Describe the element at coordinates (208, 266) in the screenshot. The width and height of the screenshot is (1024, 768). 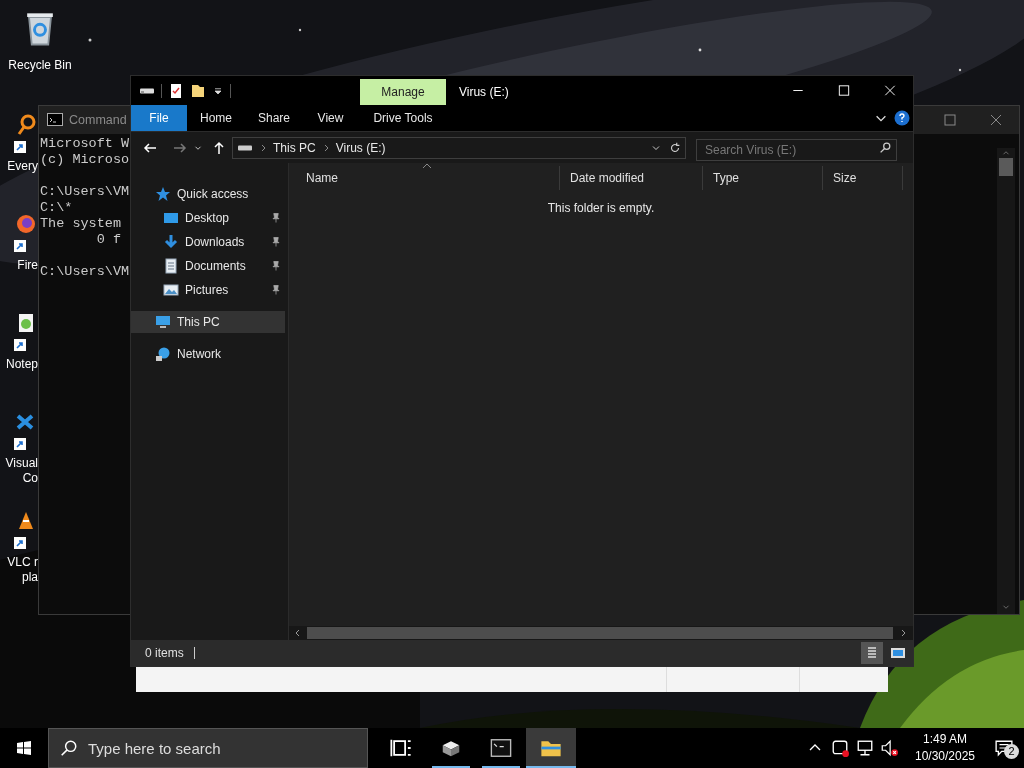
I see `nav-item: Documents` at that location.